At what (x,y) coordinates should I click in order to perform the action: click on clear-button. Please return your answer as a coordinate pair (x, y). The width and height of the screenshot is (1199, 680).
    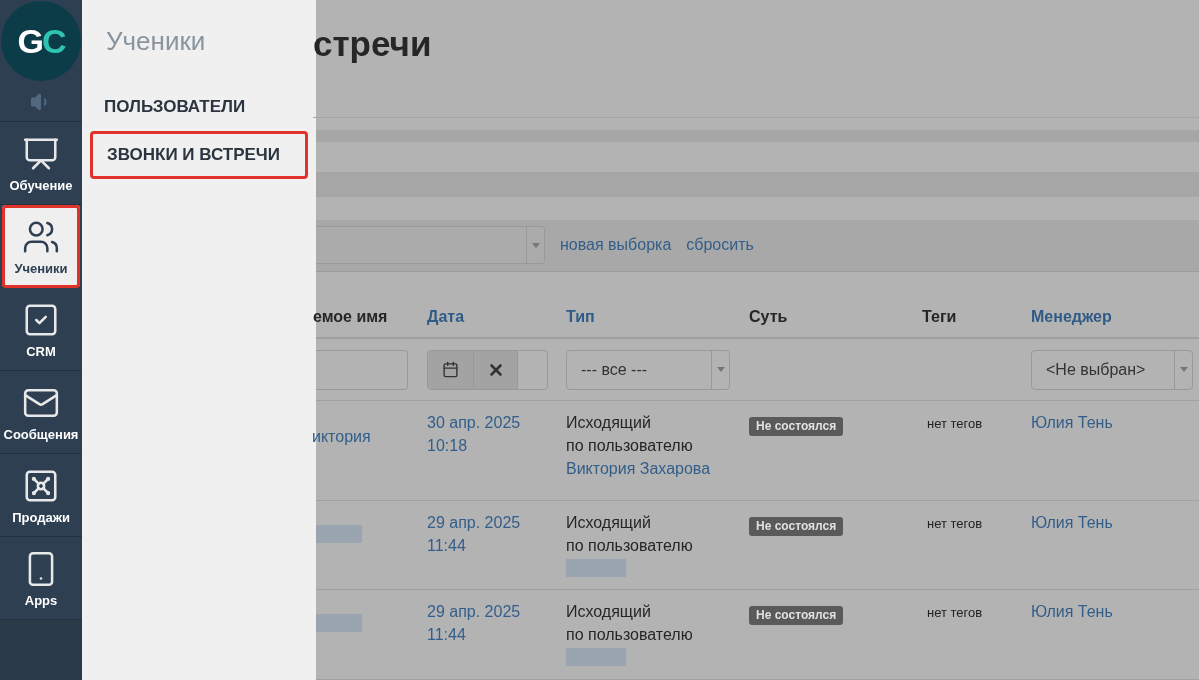
    Looking at the image, I should click on (496, 369).